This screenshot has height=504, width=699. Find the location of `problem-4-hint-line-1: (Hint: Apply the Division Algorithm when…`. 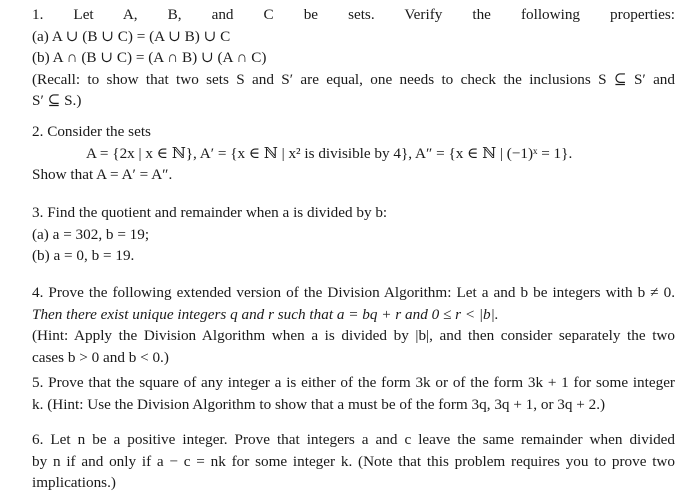

problem-4-hint-line-1: (Hint: Apply the Division Algorithm when… is located at coordinates (353, 335).